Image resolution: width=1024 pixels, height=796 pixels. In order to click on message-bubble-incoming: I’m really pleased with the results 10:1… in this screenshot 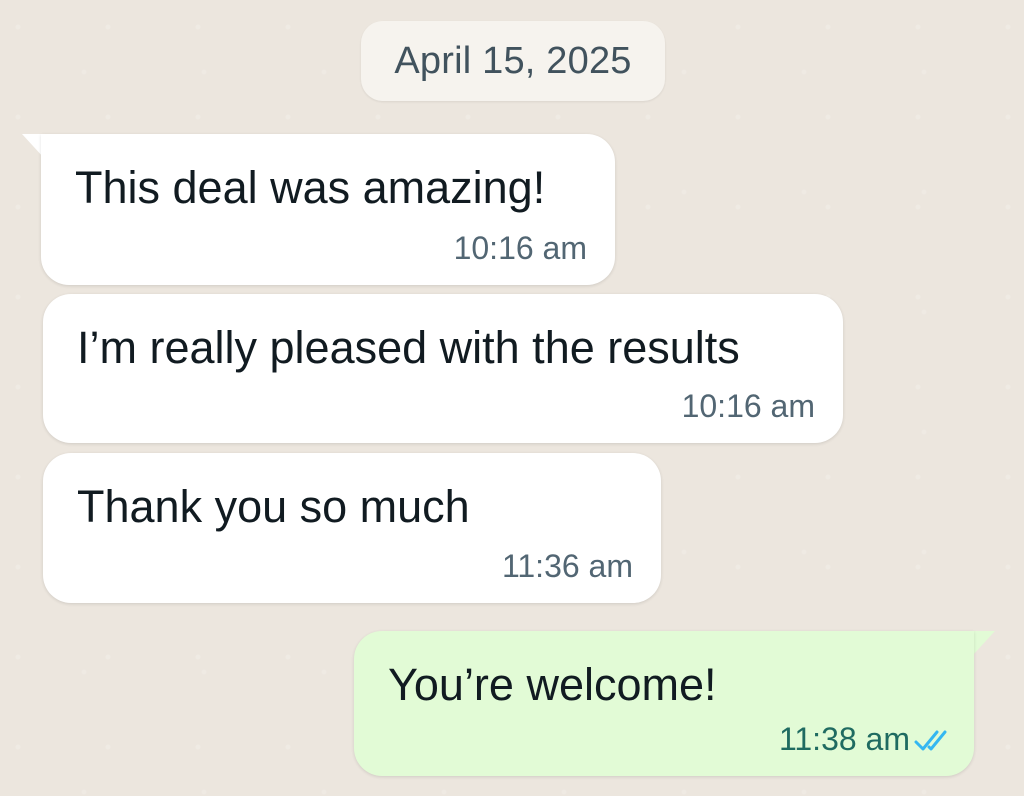, I will do `click(443, 368)`.